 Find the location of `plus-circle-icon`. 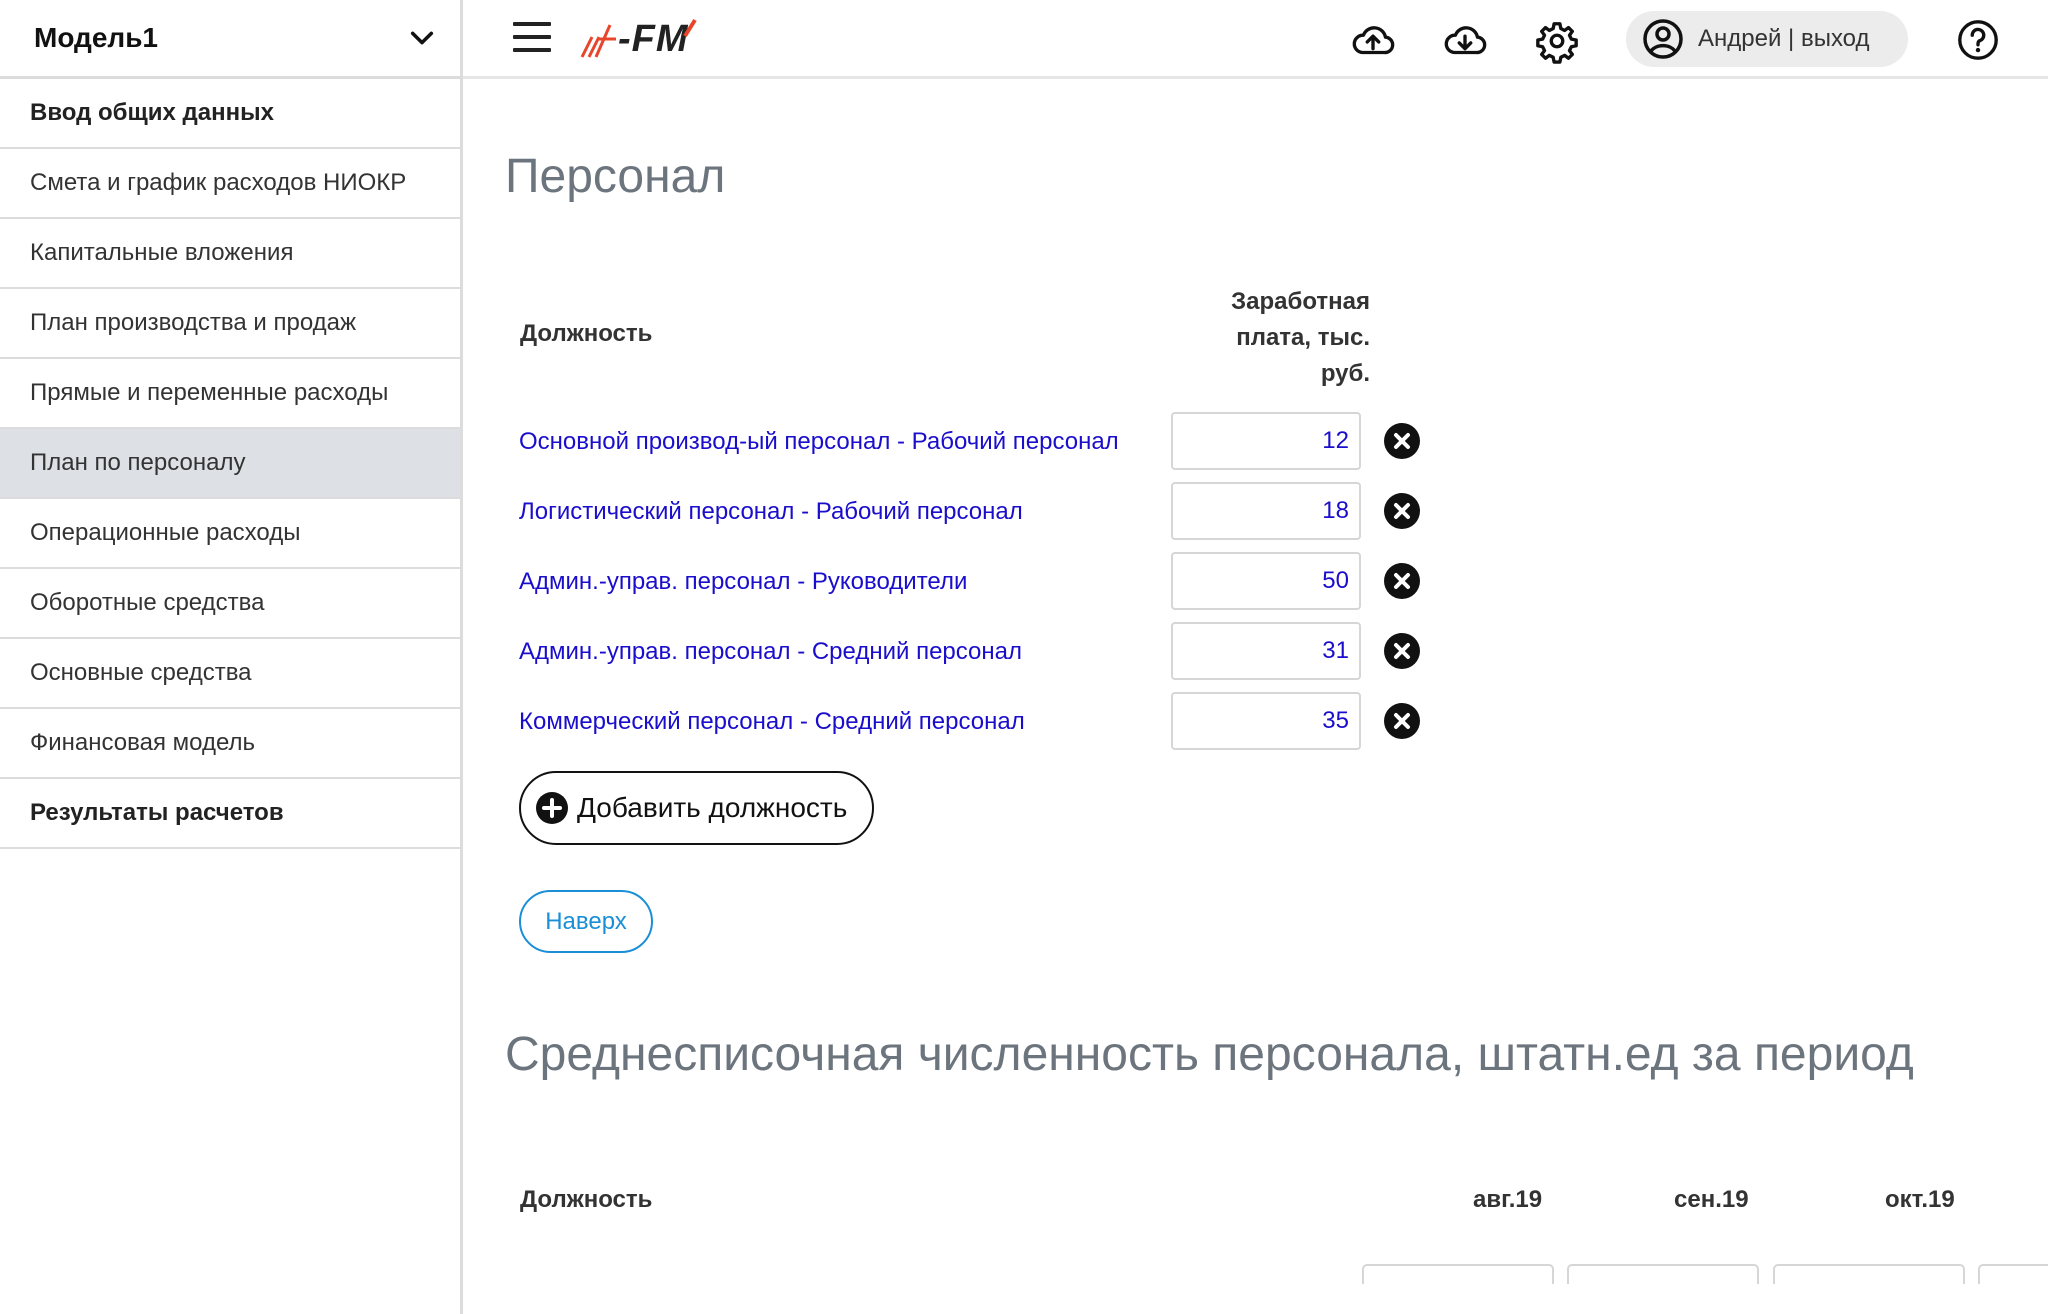

plus-circle-icon is located at coordinates (552, 808).